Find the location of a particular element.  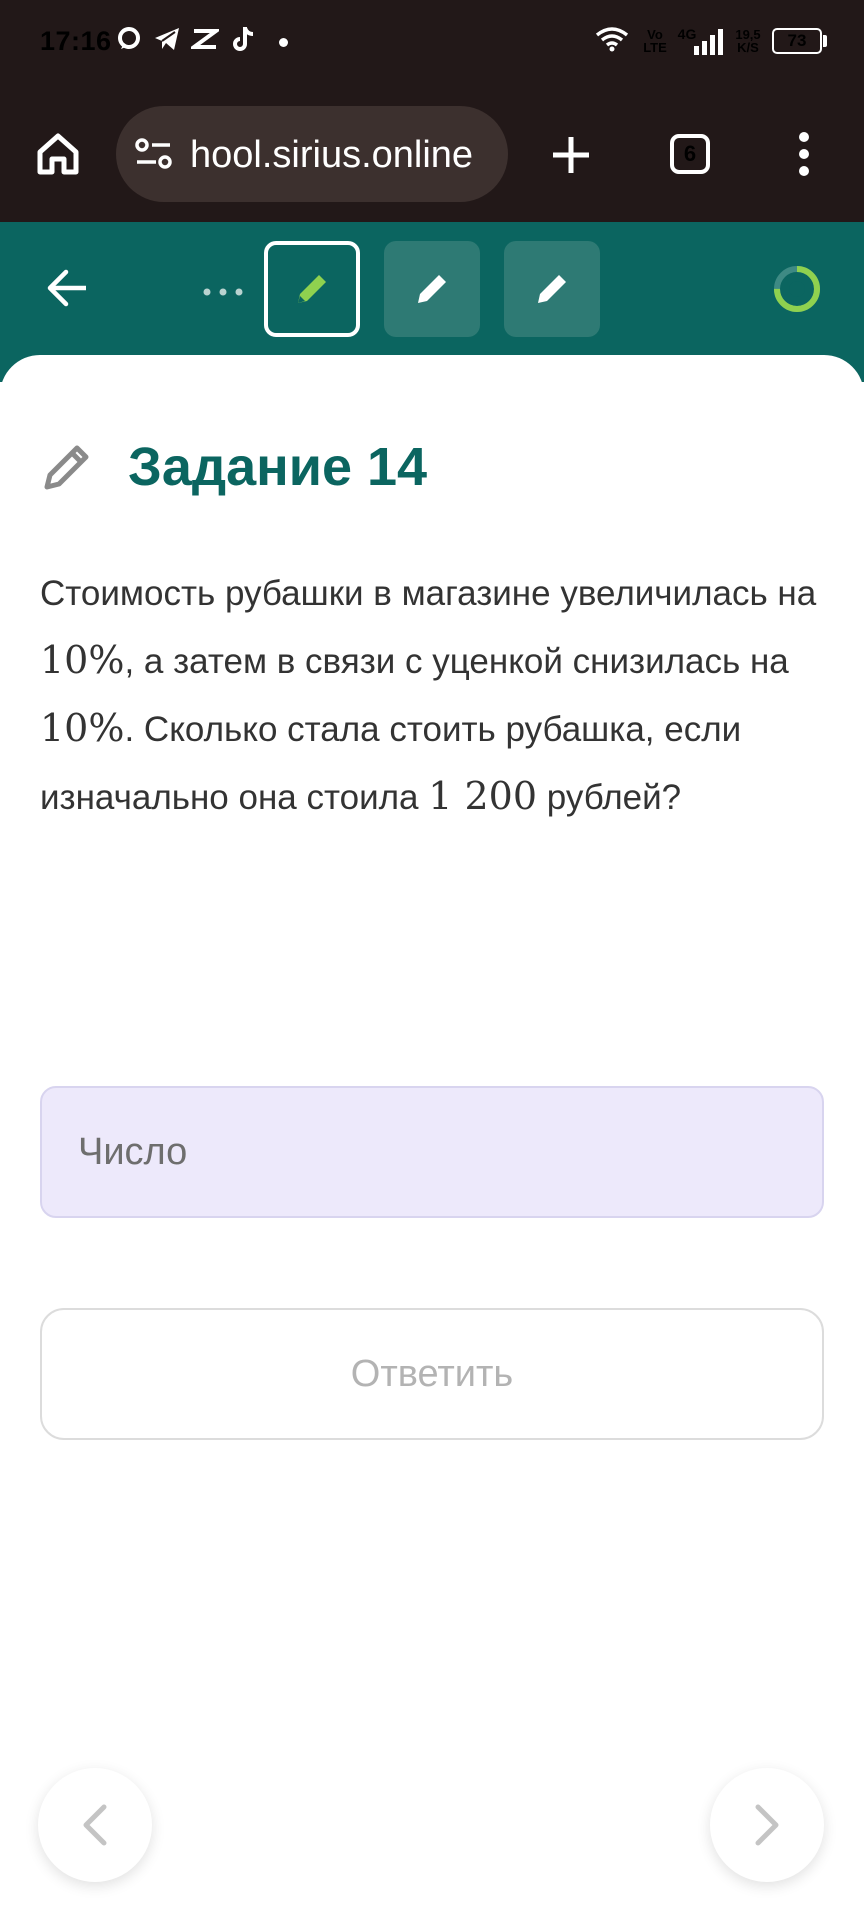

edit-pencil-icon is located at coordinates (68, 466).